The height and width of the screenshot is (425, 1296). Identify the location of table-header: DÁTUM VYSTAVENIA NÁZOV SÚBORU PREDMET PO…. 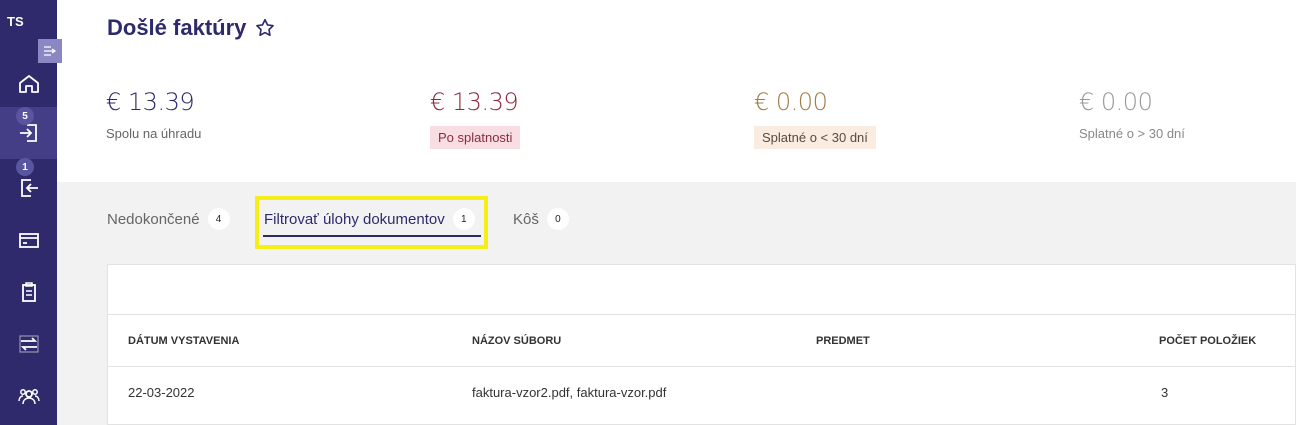
(702, 340).